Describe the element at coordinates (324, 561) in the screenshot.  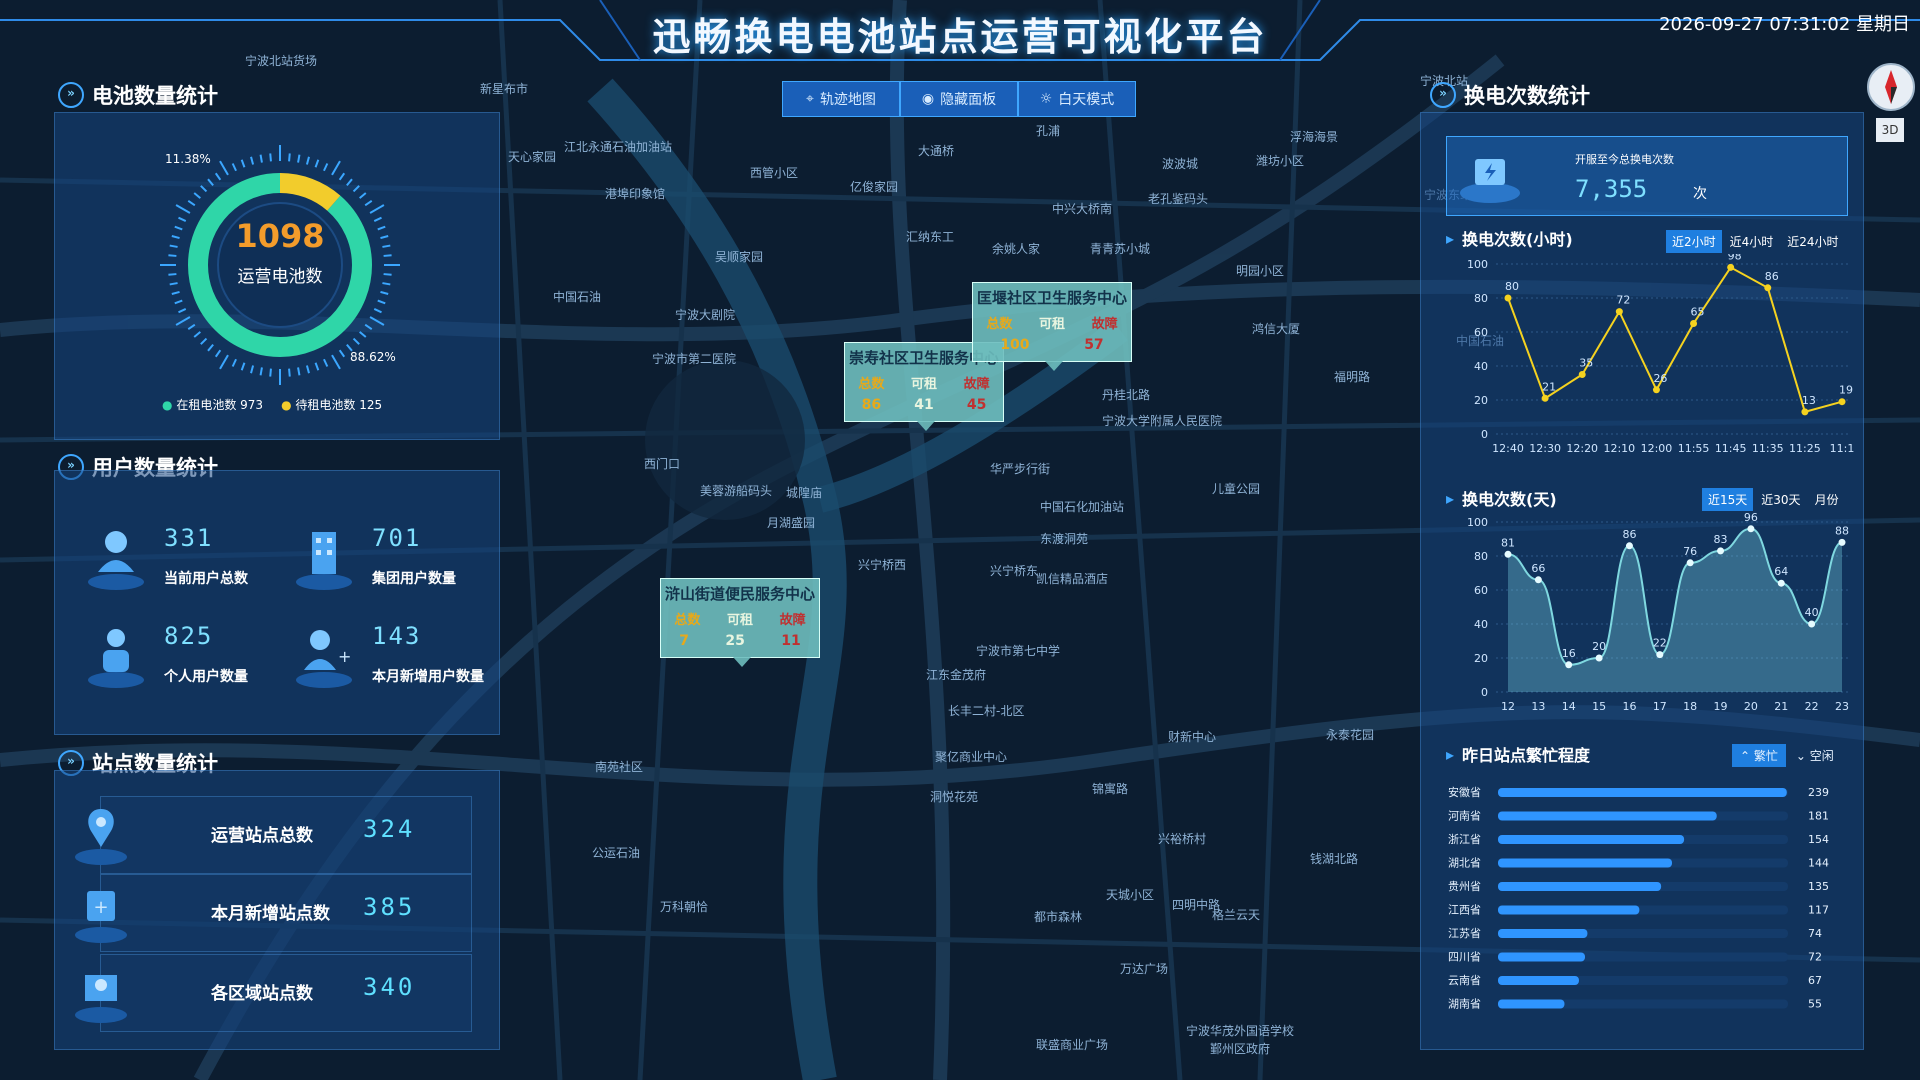
I see `building-icon` at that location.